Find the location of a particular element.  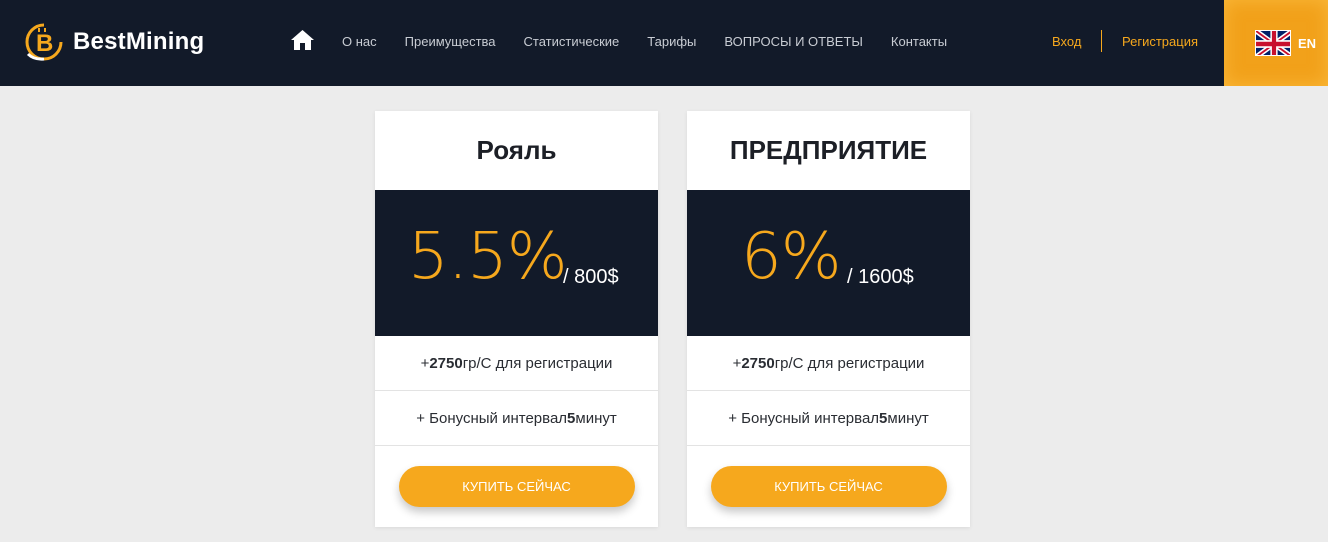

nav-item-contacts: Контакты is located at coordinates (919, 41).